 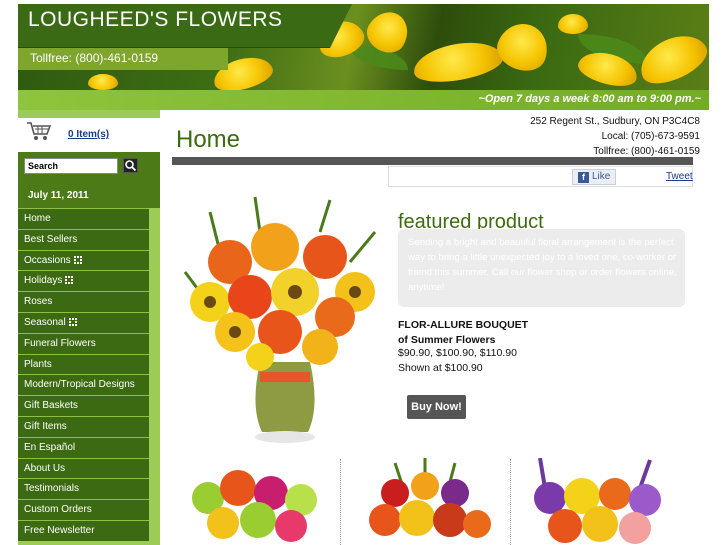 What do you see at coordinates (50, 447) in the screenshot?
I see `sidebar-item-label: En Español` at bounding box center [50, 447].